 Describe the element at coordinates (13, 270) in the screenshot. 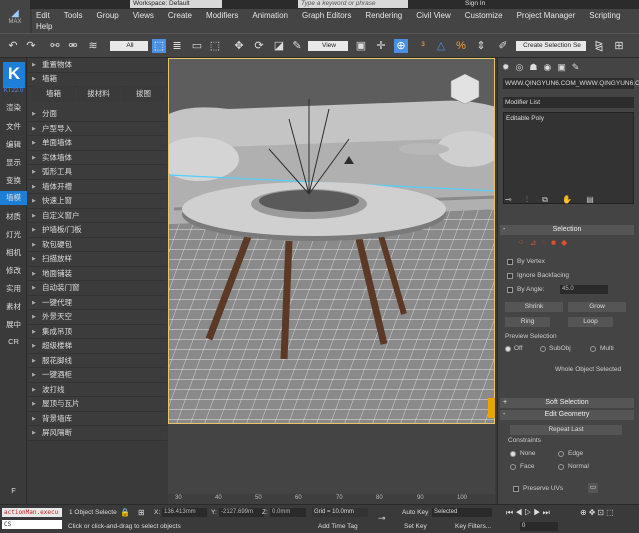

I see `cat-modify: 修改` at that location.